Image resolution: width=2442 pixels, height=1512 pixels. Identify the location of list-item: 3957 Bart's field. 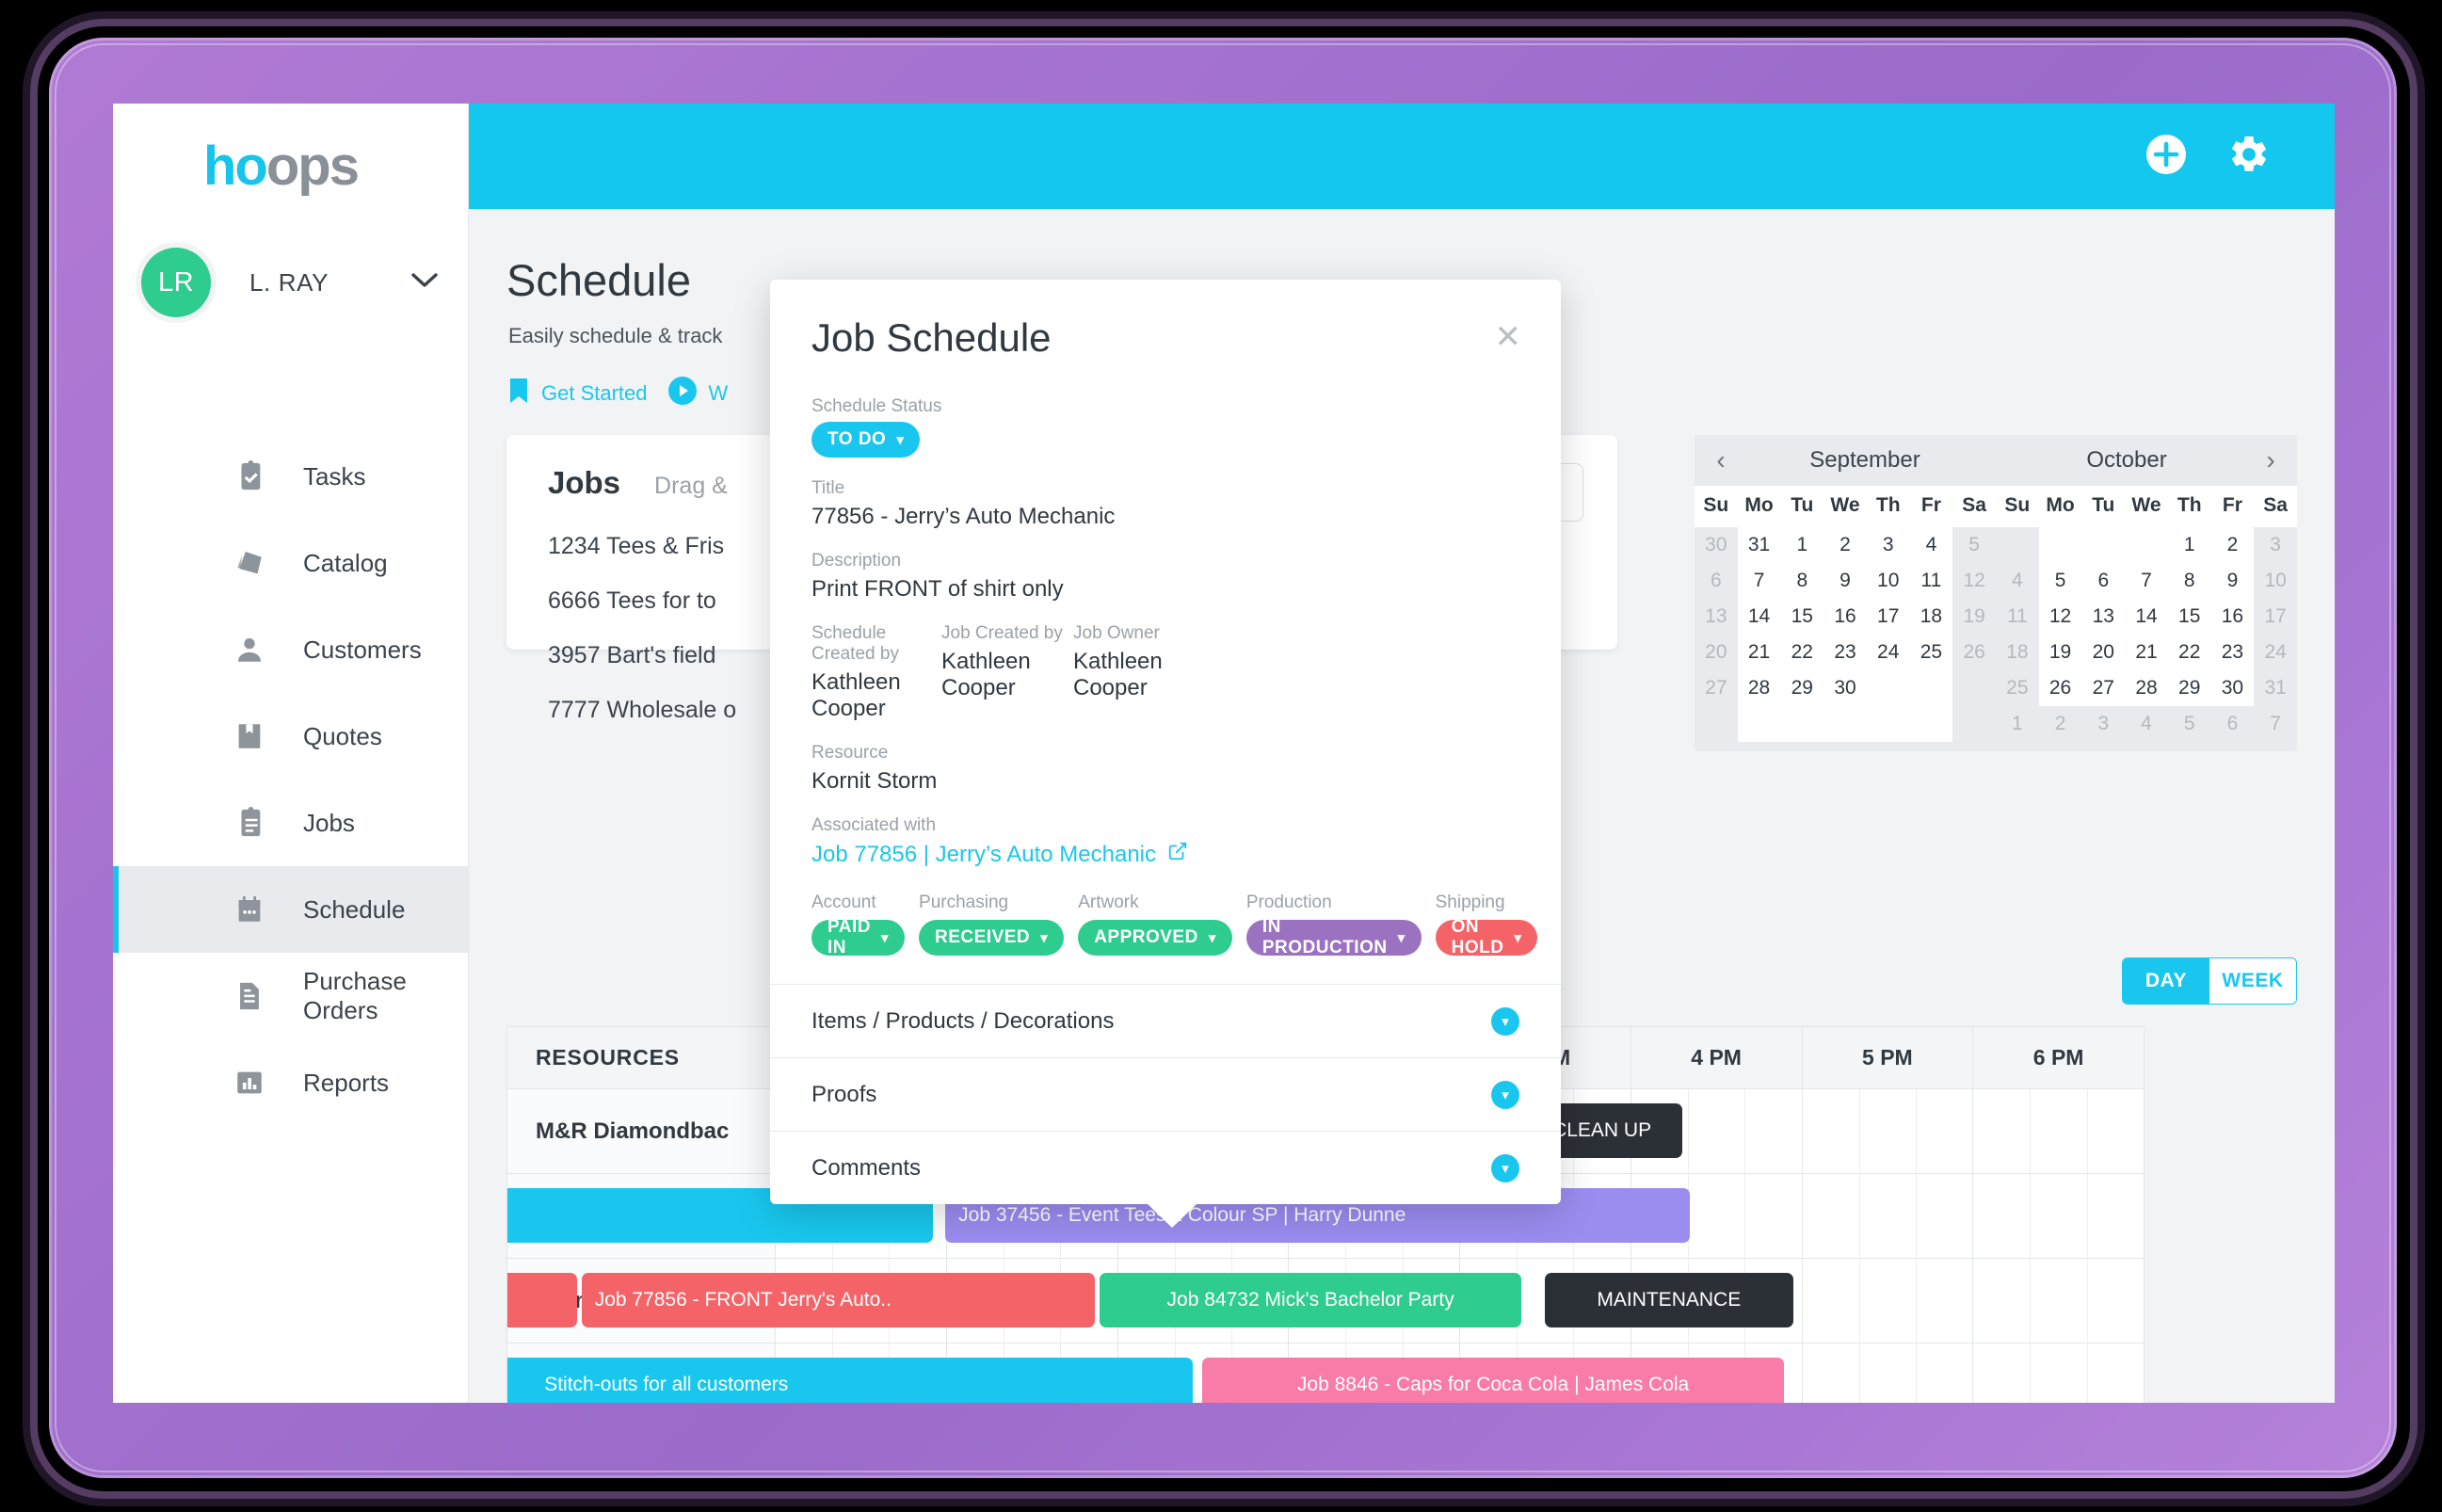
(642, 655).